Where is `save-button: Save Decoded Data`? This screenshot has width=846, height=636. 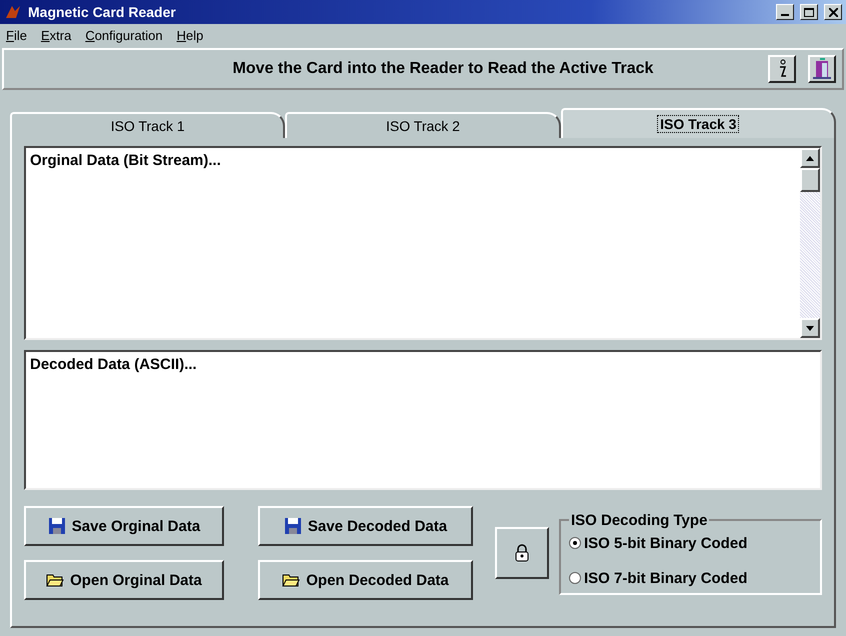
save-button: Save Decoded Data is located at coordinates (365, 526).